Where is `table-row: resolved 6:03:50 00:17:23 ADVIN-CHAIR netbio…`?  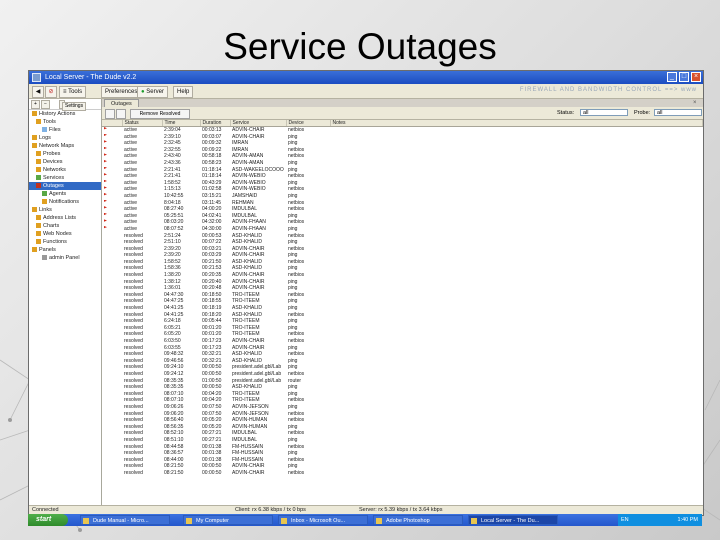
table-row: resolved 6:03:50 00:17:23 ADVIN-CHAIR netbio… is located at coordinates (402, 341).